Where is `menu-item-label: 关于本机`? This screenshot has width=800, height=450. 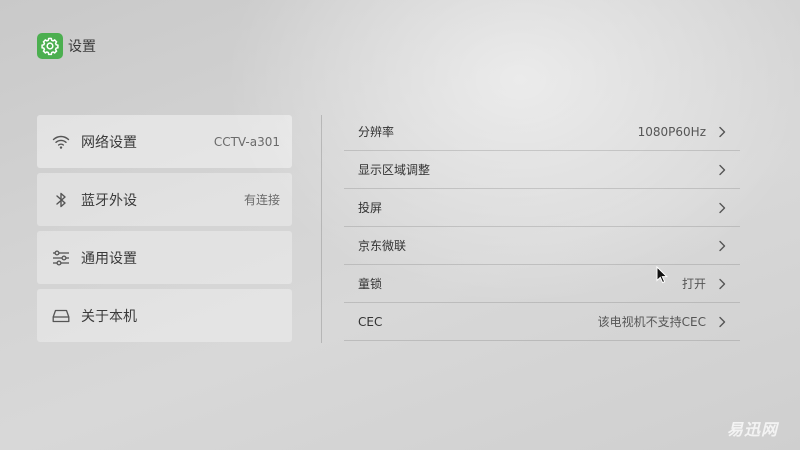
menu-item-label: 关于本机 is located at coordinates (109, 316).